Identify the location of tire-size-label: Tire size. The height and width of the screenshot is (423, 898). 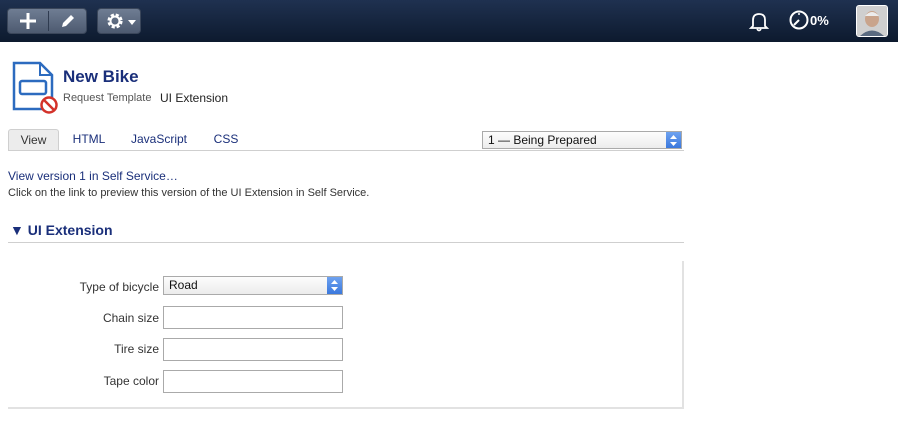
(136, 349).